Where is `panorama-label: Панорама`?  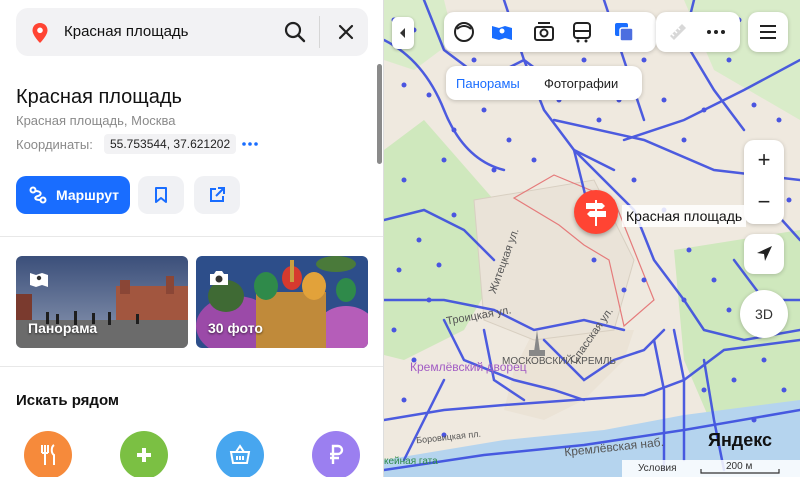
panorama-label: Панорама is located at coordinates (63, 328).